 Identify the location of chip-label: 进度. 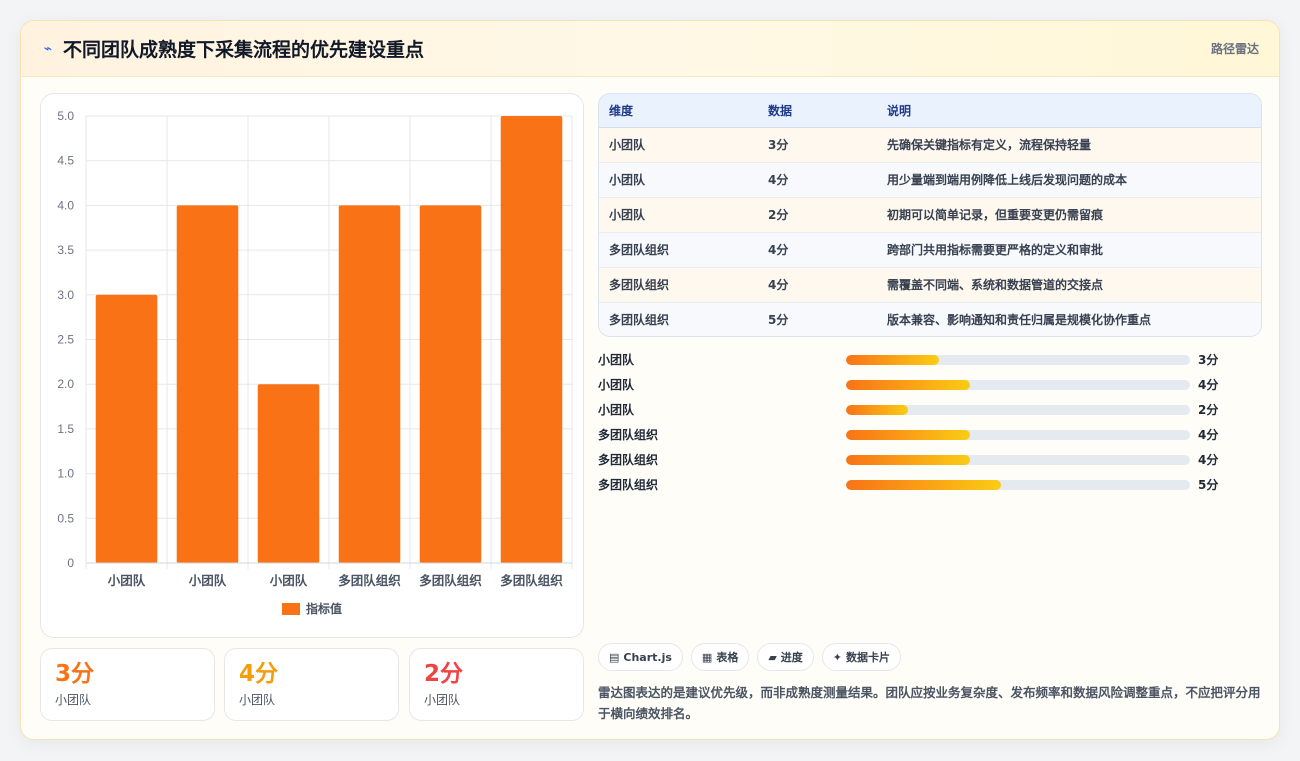
(791, 657).